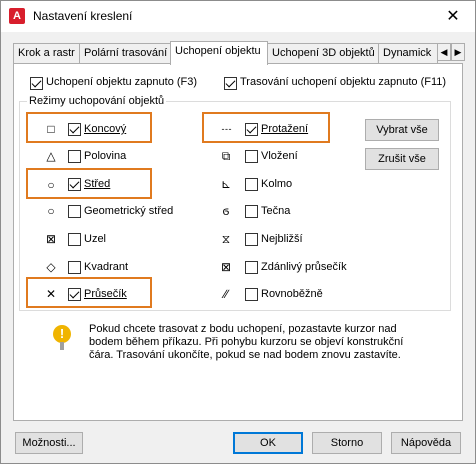 The width and height of the screenshot is (476, 464). What do you see at coordinates (106, 267) in the screenshot?
I see `quadrant-label: Kvadrant` at bounding box center [106, 267].